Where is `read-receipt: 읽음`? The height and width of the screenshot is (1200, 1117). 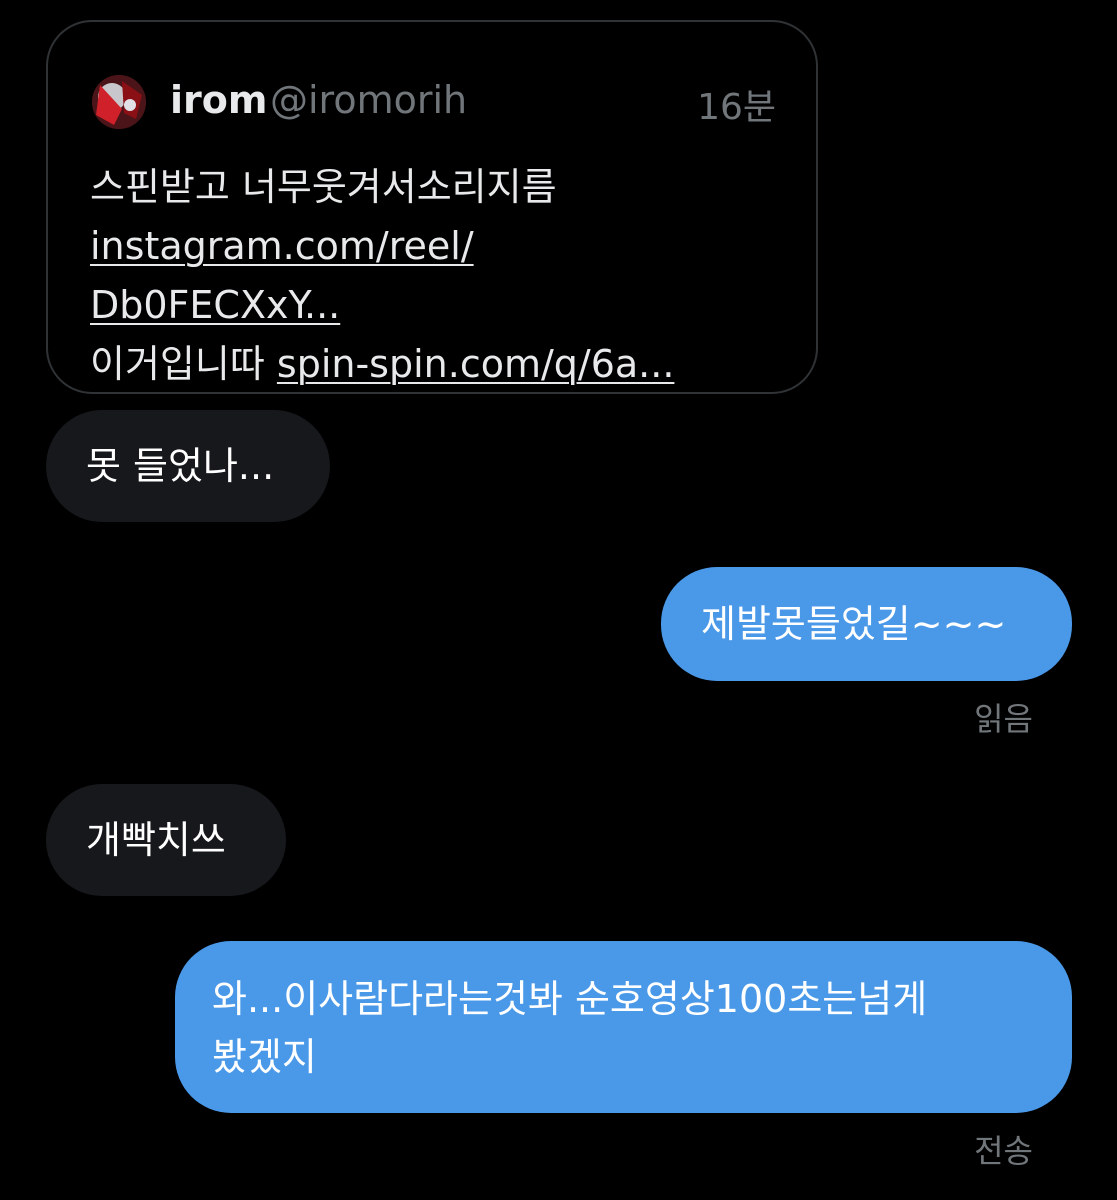 read-receipt: 읽음 is located at coordinates (1003, 719).